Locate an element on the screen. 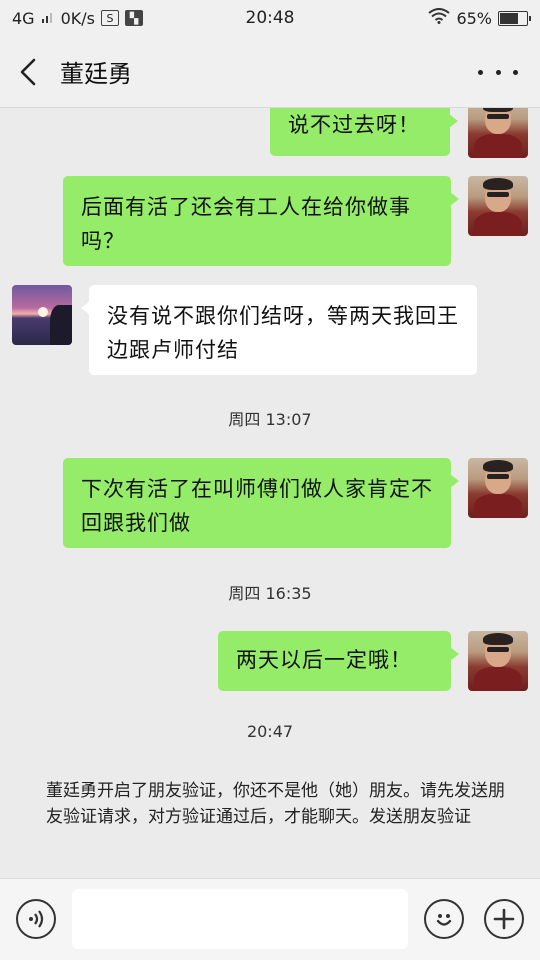 This screenshot has width=540, height=960. message-text: 下次有活了在叫师傅们做人家肯定不回跟我们做 is located at coordinates (257, 506).